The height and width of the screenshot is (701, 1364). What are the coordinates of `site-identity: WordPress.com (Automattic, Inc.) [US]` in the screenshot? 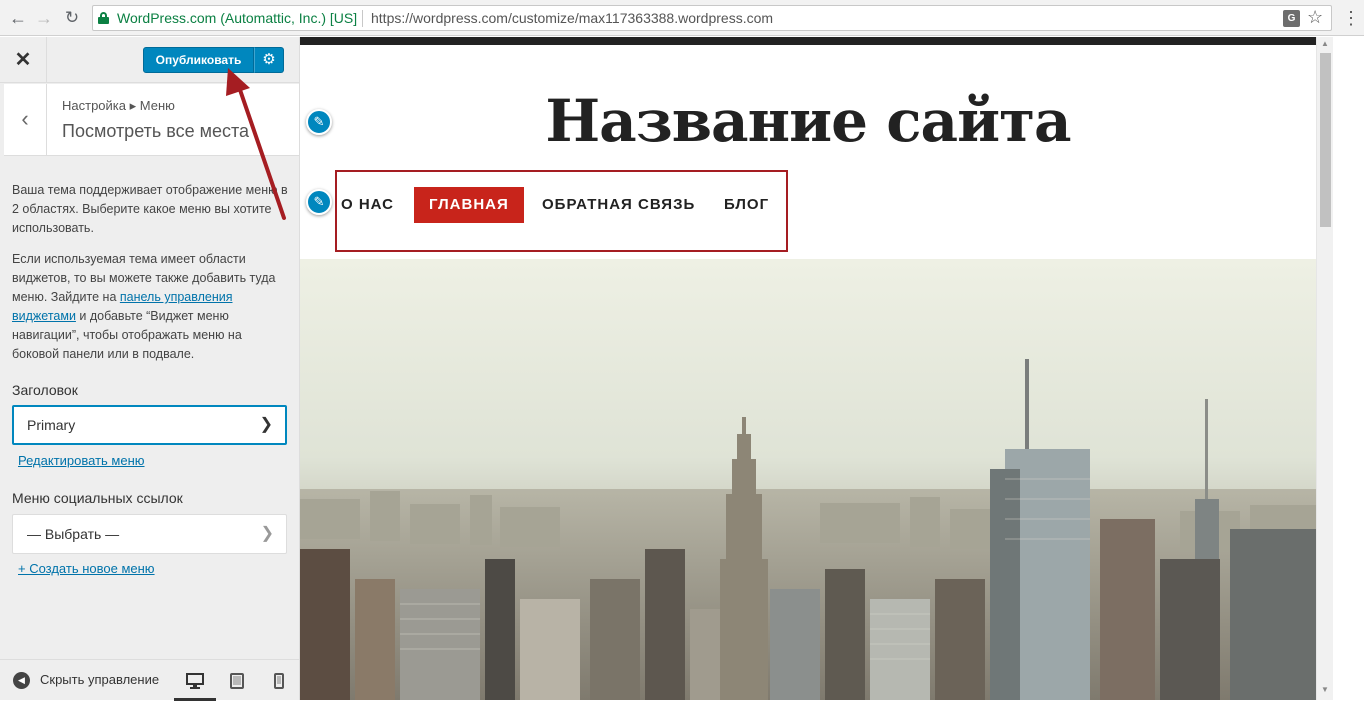 It's located at (237, 18).